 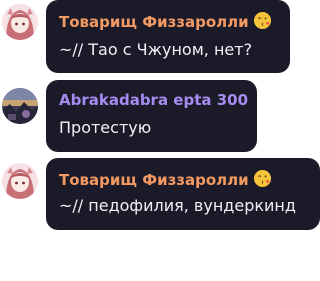 I want to click on dark-scene-avatar-icon, so click(x=20, y=106).